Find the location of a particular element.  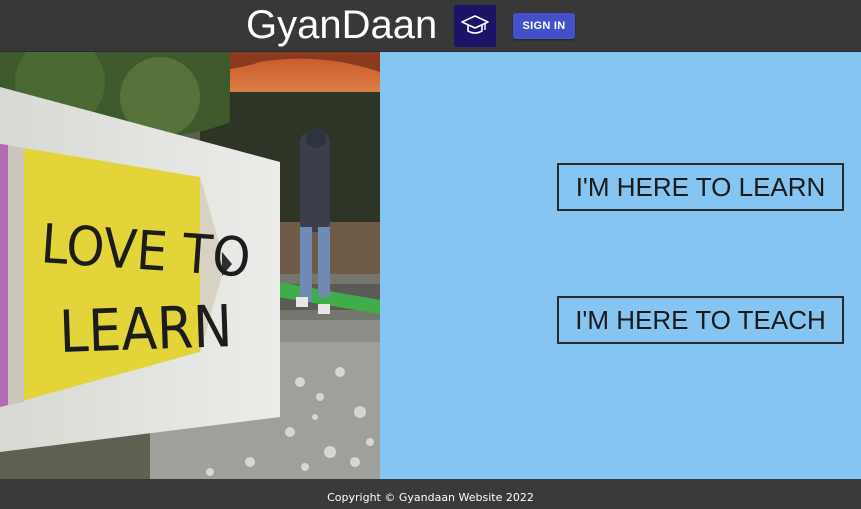

sign-text-line2: LEARN is located at coordinates (145, 329).